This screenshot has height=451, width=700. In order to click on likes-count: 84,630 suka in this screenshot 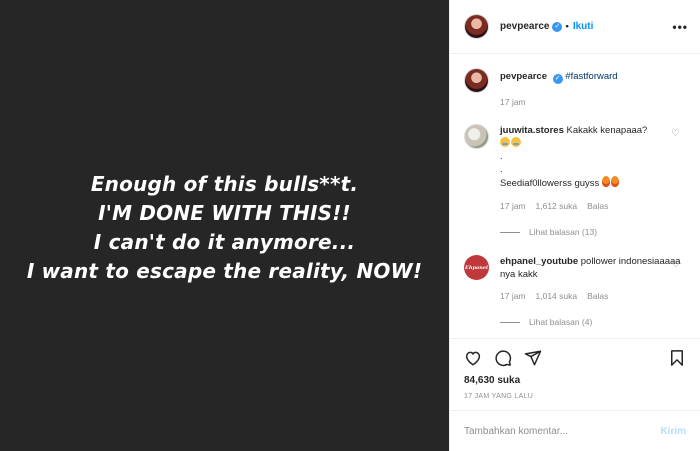, I will do `click(492, 380)`.